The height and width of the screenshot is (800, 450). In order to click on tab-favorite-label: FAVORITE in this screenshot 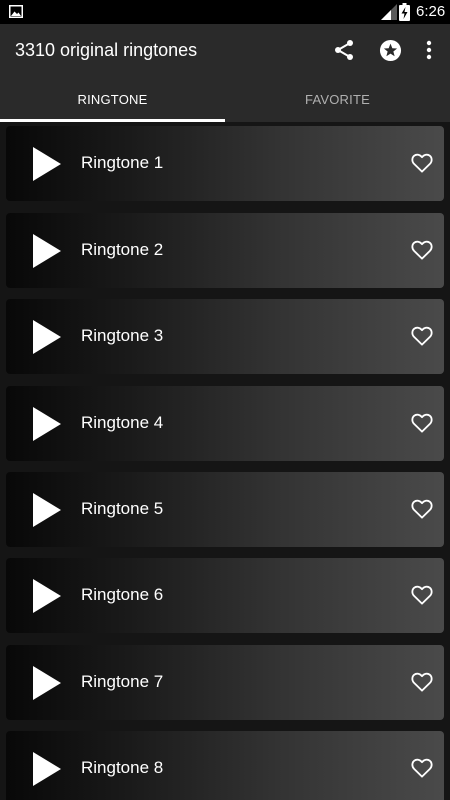, I will do `click(337, 99)`.